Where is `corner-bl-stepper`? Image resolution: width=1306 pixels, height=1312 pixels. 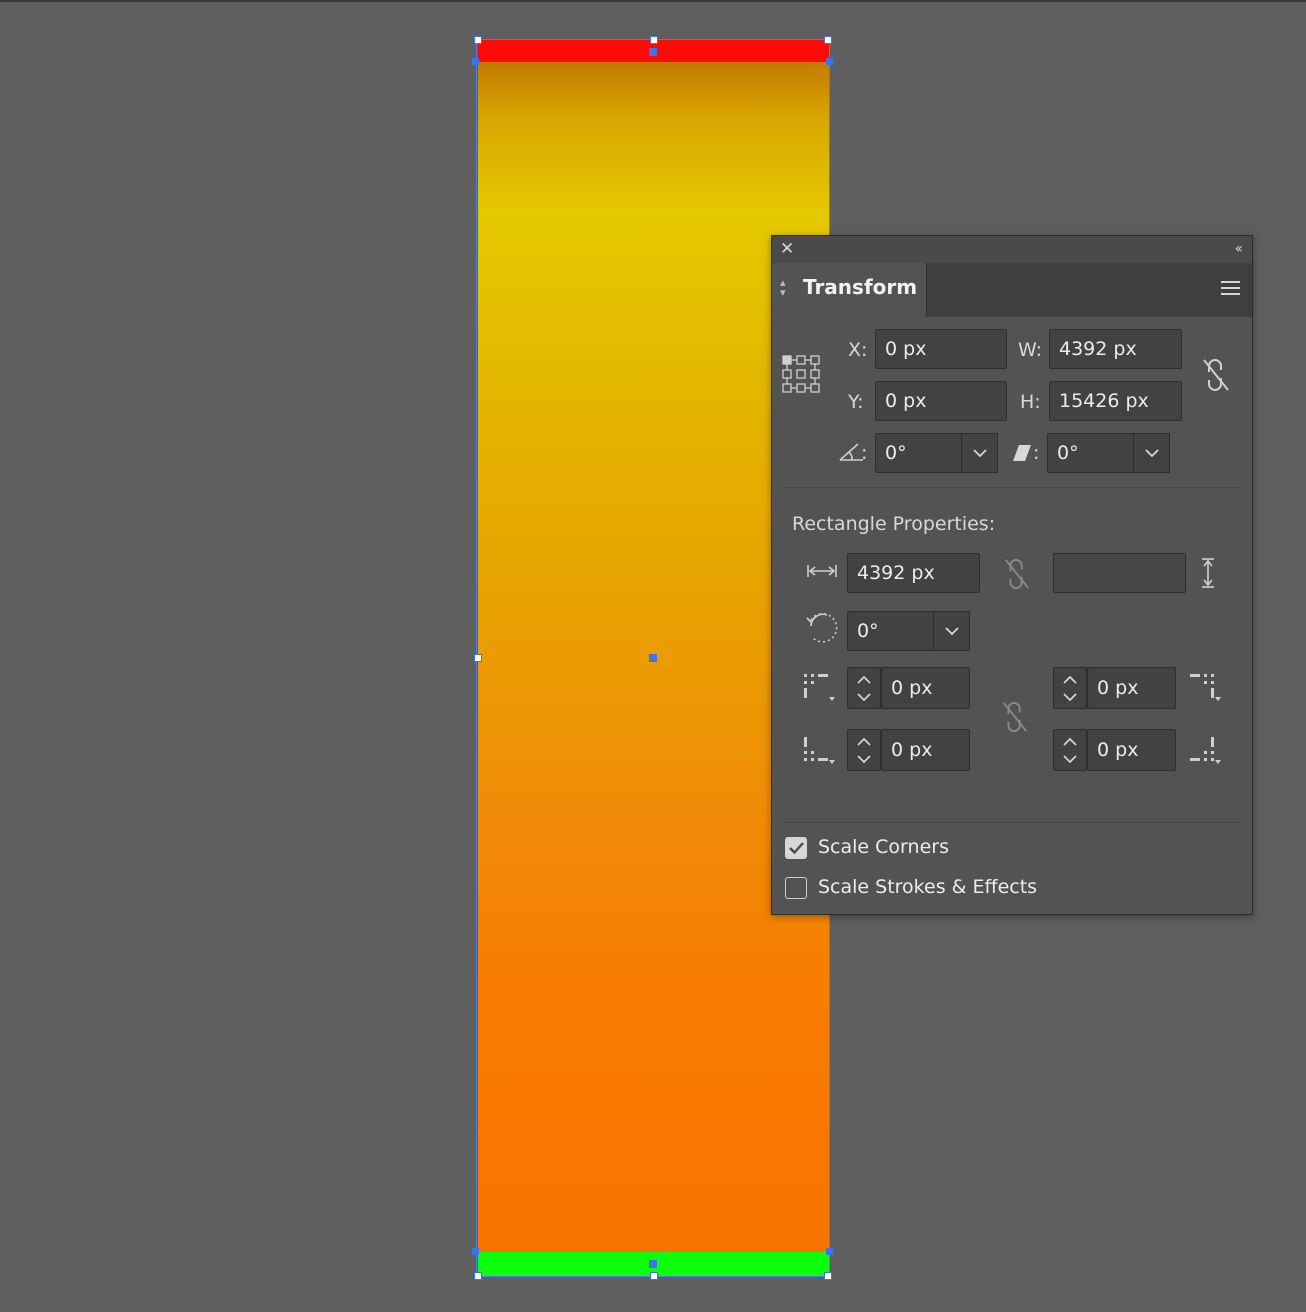 corner-bl-stepper is located at coordinates (864, 750).